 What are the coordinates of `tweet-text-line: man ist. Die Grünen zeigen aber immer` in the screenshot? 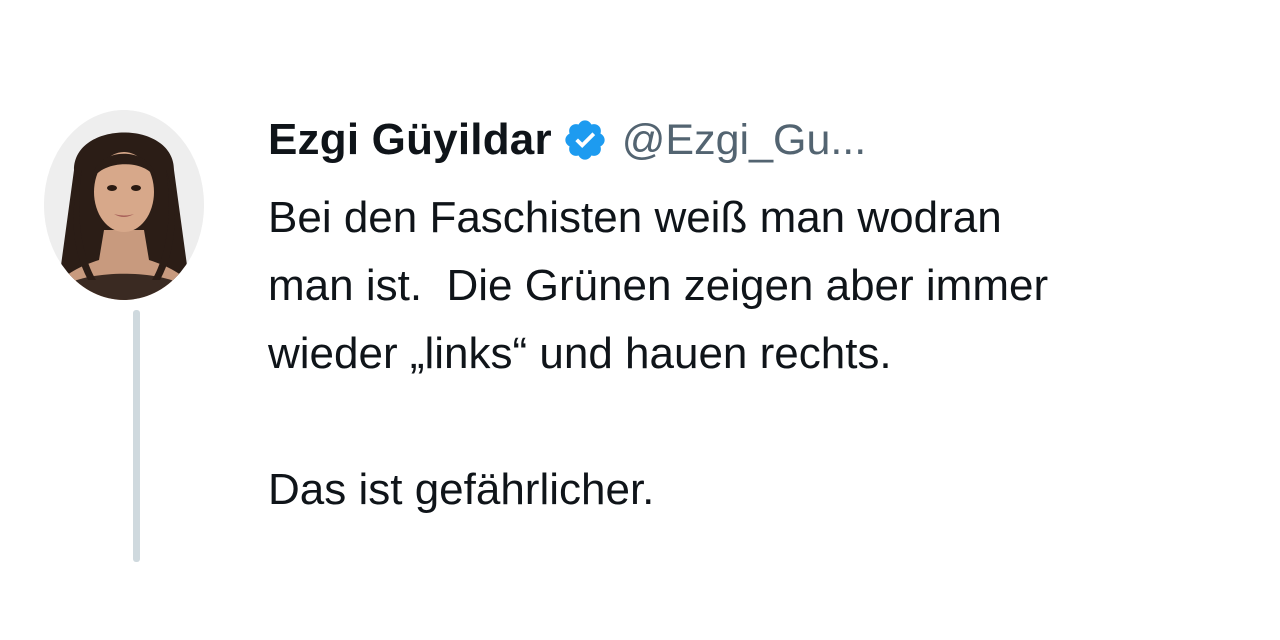 It's located at (658, 285).